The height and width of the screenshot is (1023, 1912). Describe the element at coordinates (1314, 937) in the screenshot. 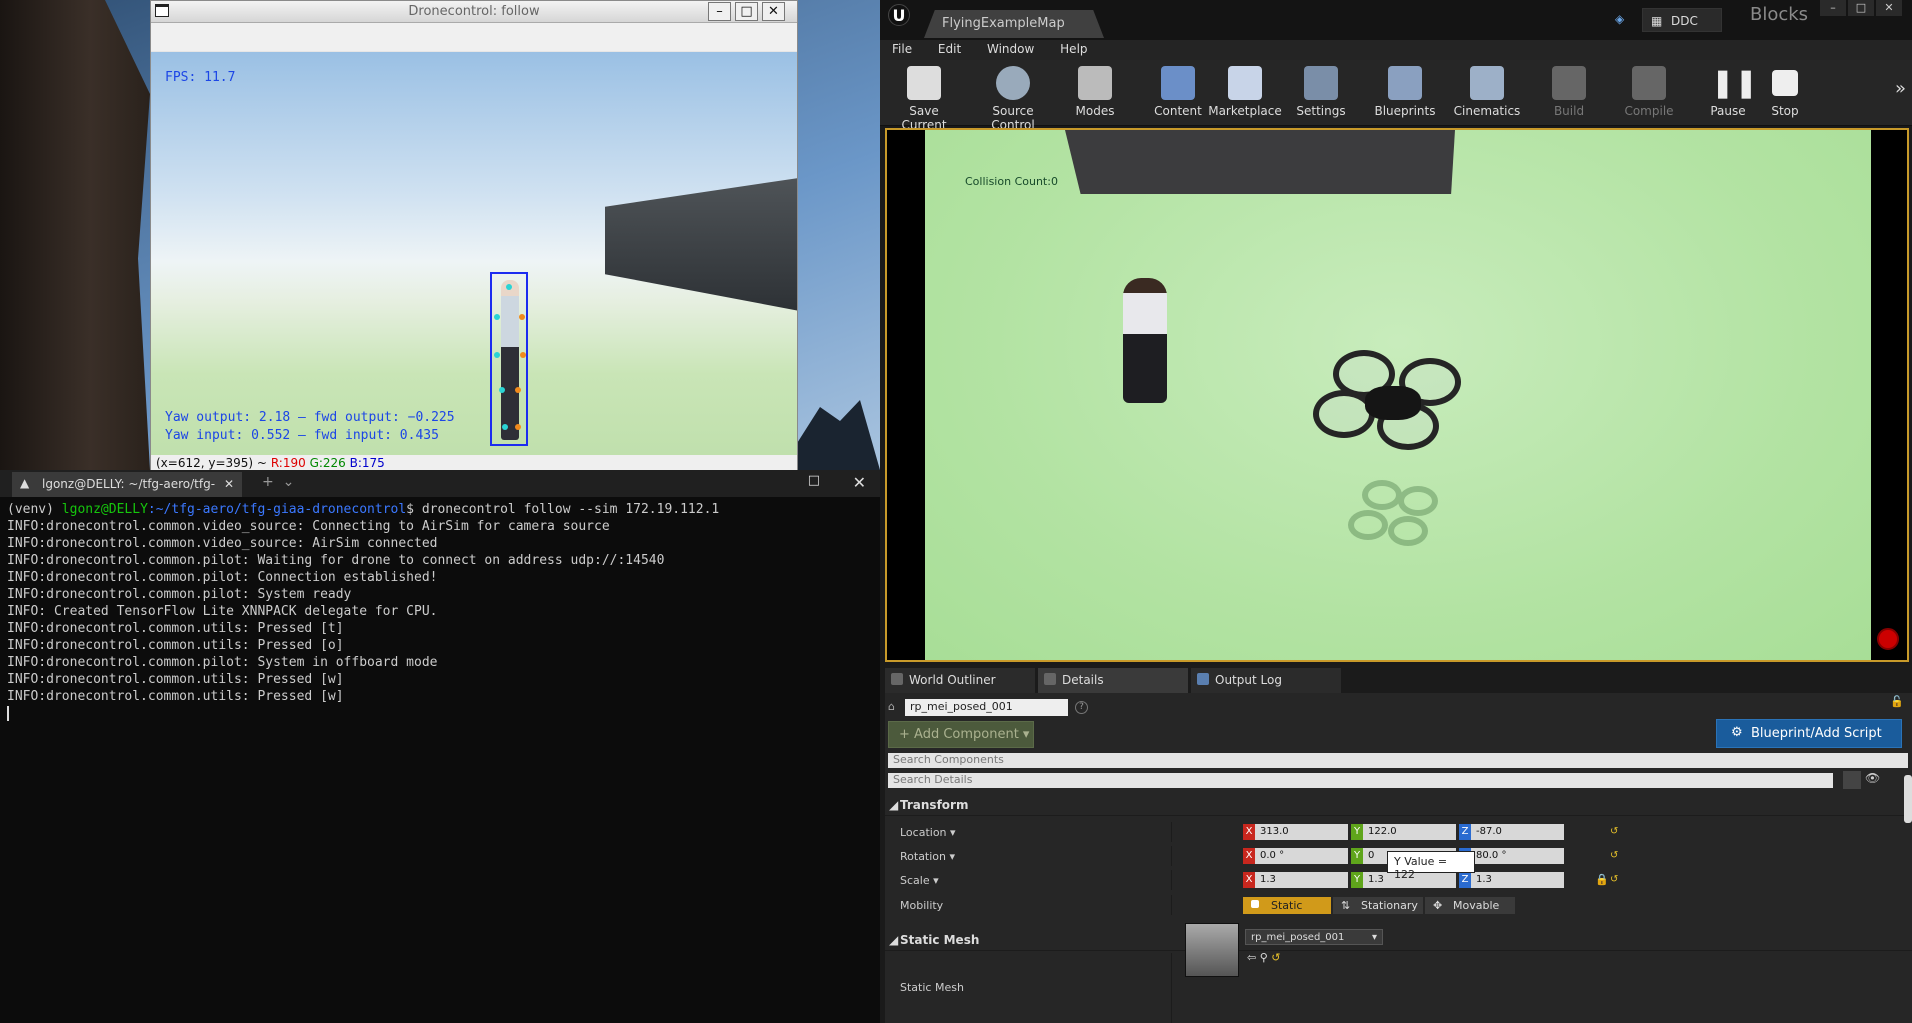

I see `static-mesh-dropdown: rp_mei_posed_001 ▾` at that location.